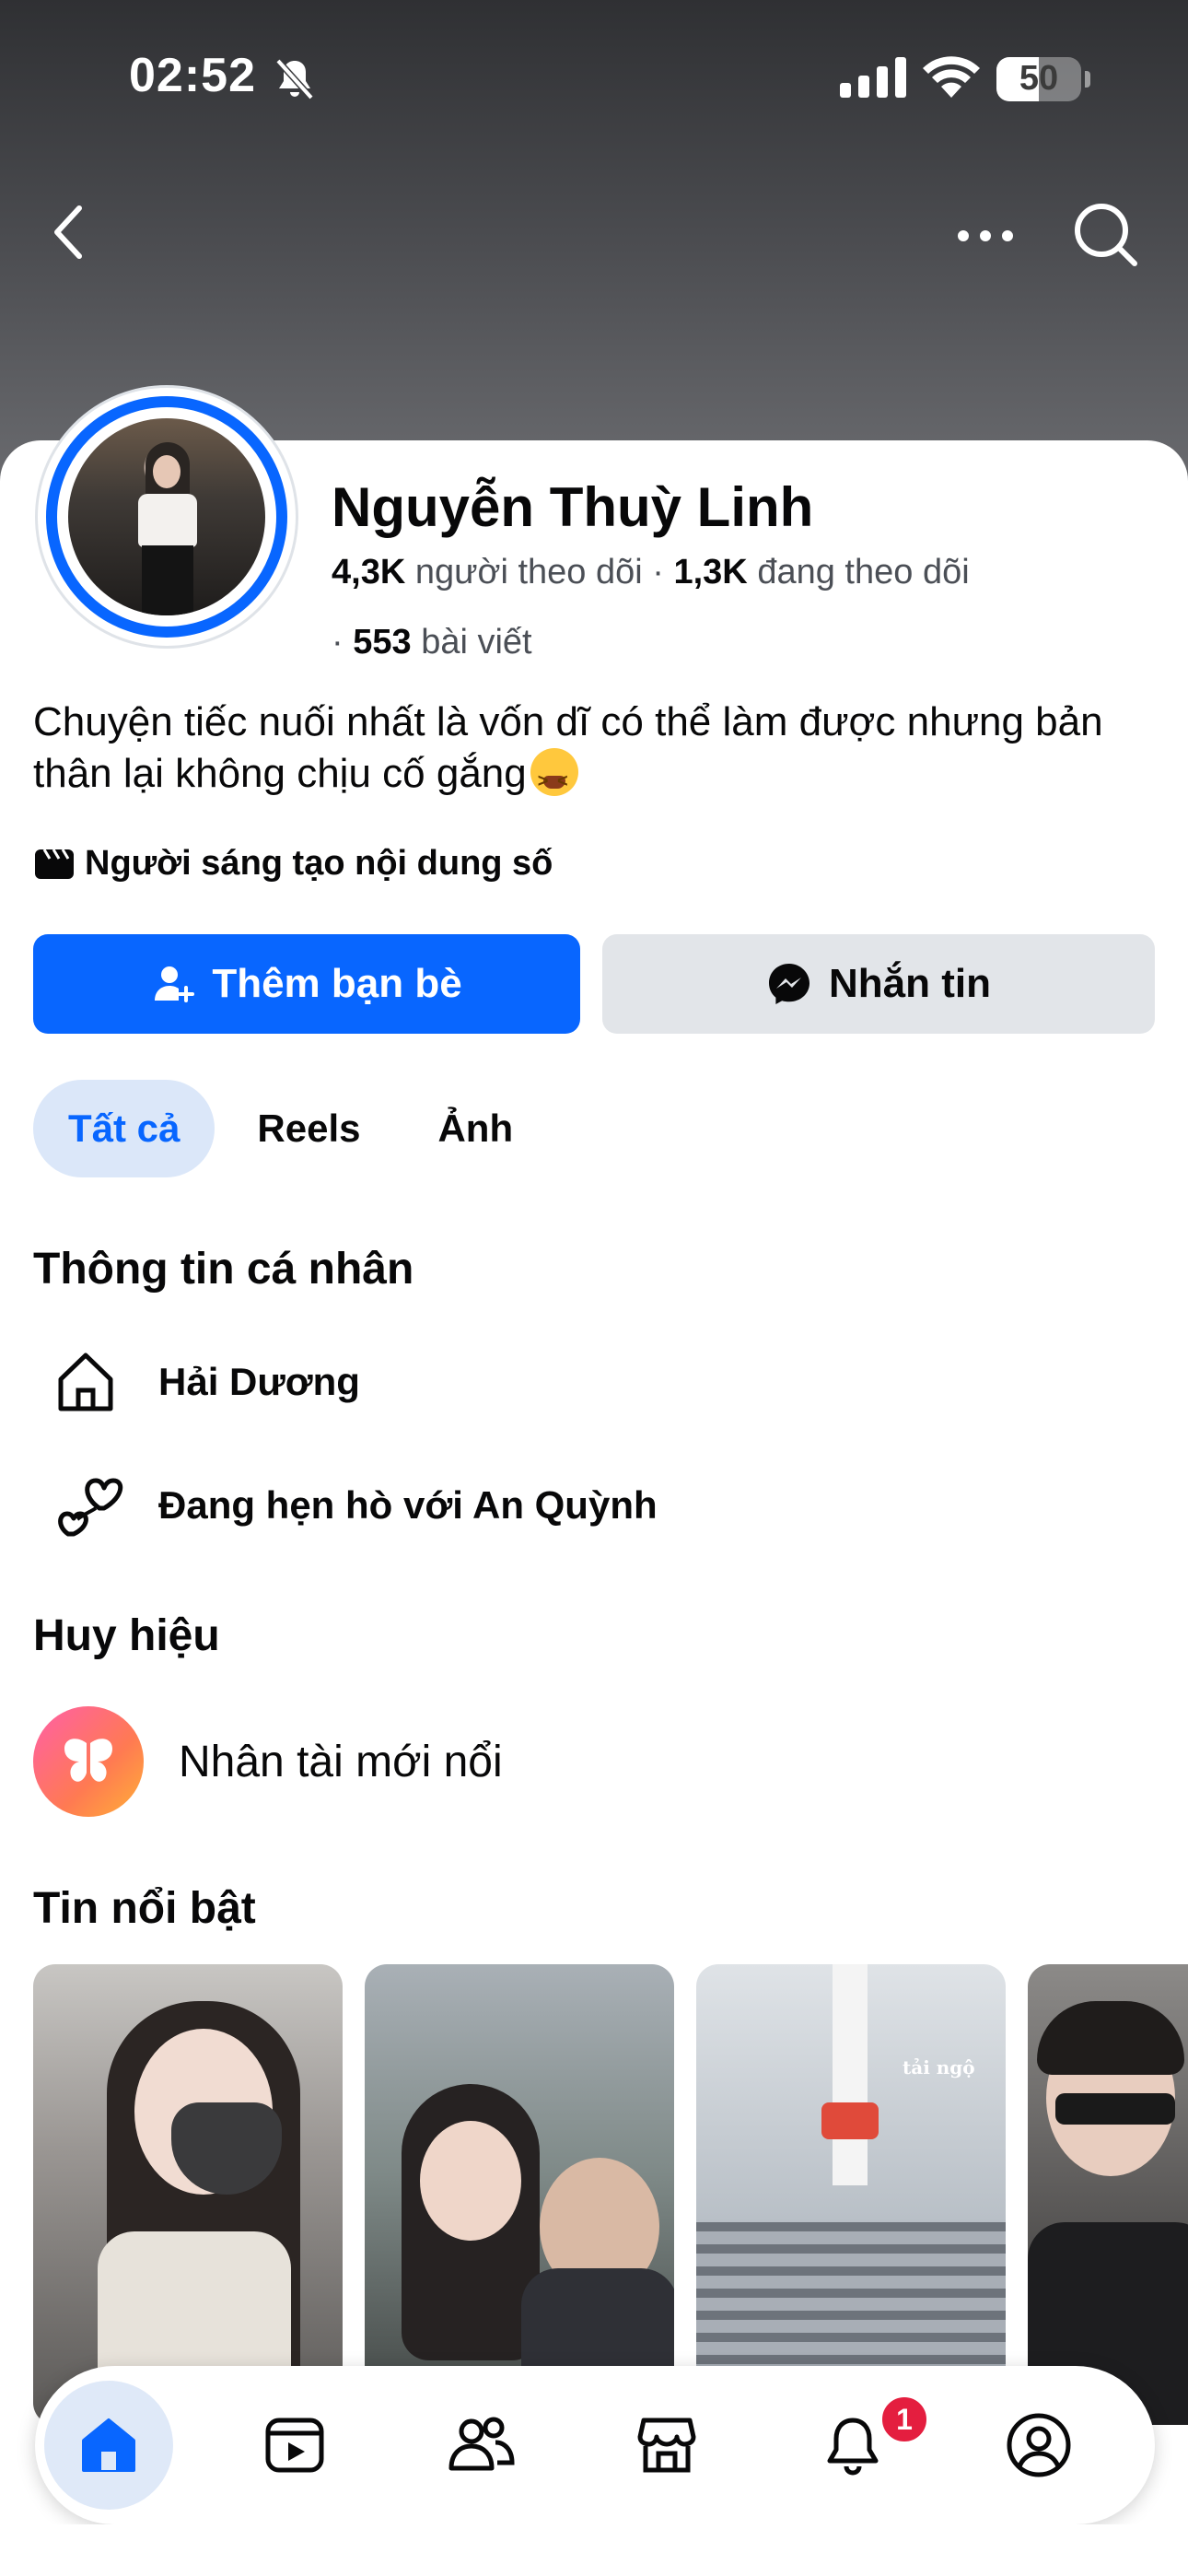  What do you see at coordinates (54, 863) in the screenshot?
I see `clapperboard-icon` at bounding box center [54, 863].